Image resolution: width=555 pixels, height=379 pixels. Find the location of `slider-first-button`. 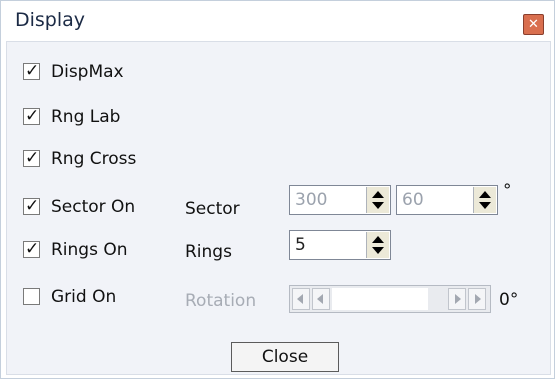

slider-first-button is located at coordinates (301, 299).